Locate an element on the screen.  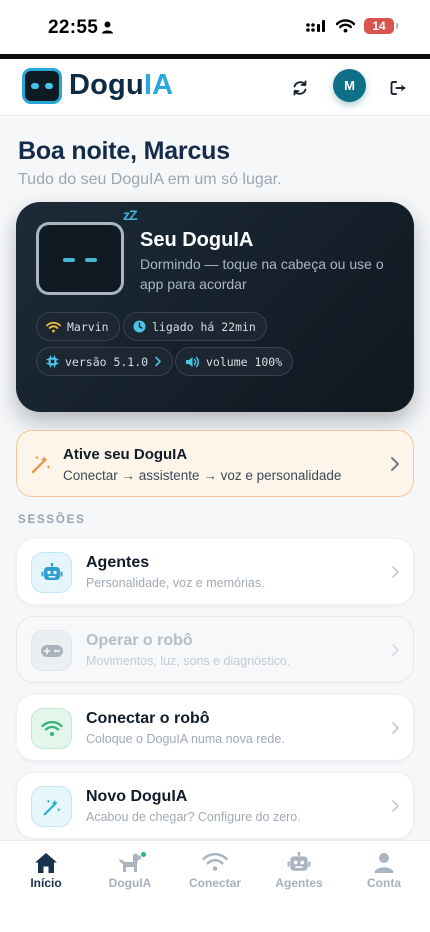
activate-card-title: Ative seu DoguIA is located at coordinates (125, 454).